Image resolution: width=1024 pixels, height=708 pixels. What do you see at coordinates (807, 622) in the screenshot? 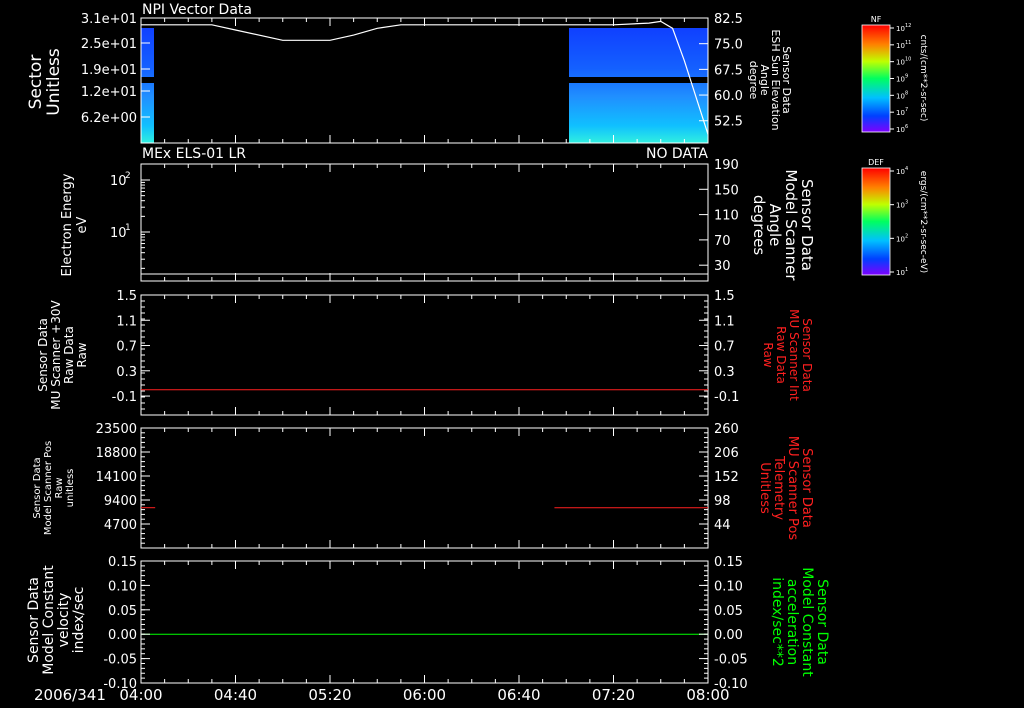
I see `panel5-ylabel-right-2: Model Constant` at bounding box center [807, 622].